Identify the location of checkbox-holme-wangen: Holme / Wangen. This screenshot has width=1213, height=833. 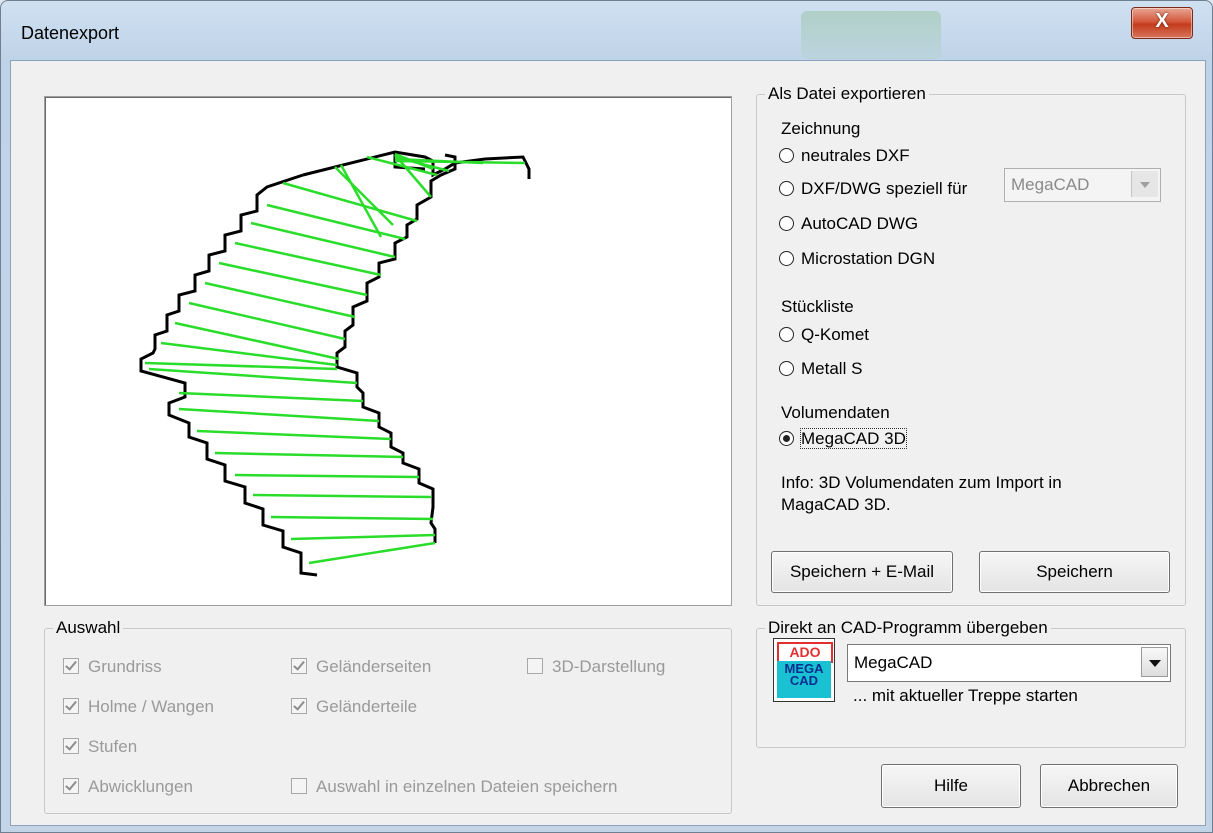
(138, 707).